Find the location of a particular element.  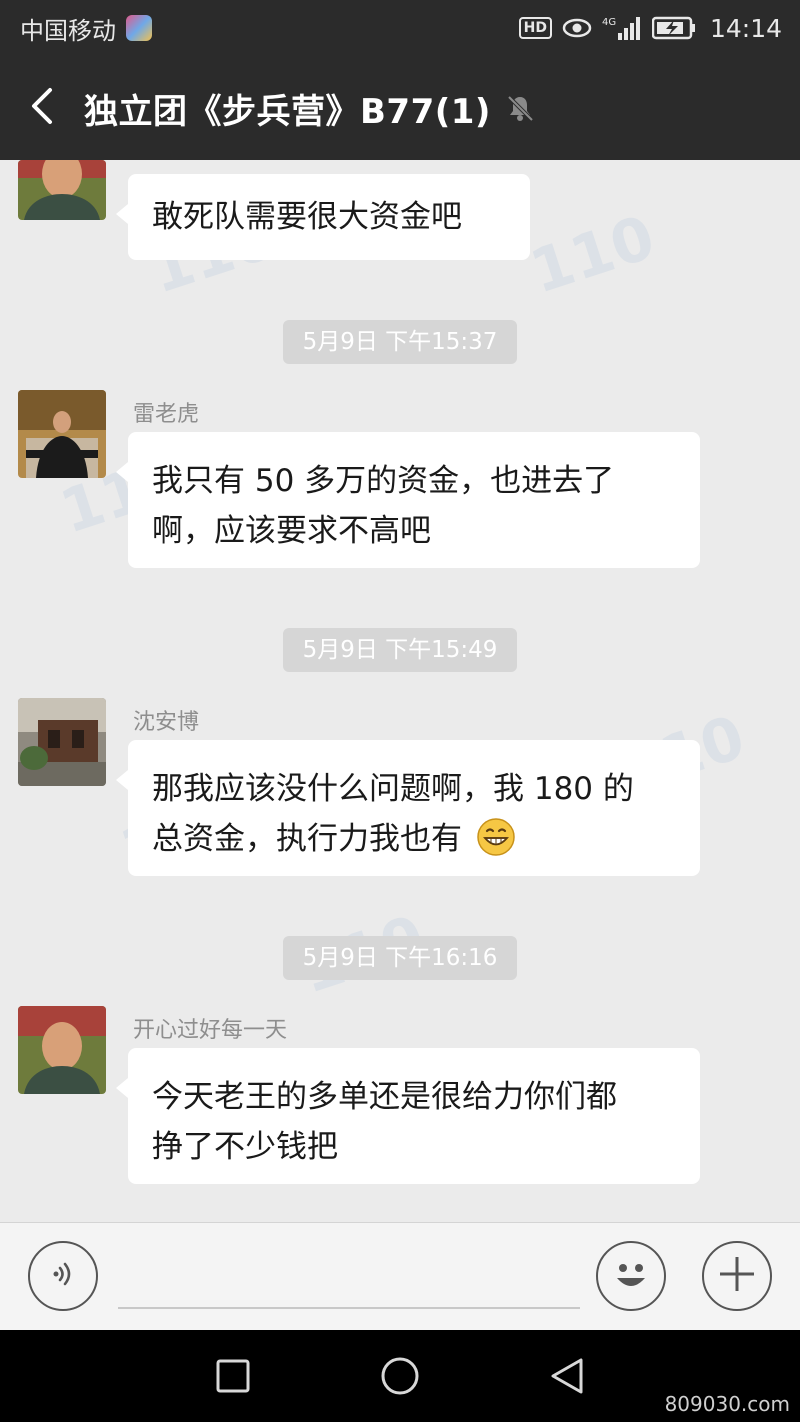

system-nav-bar: 809030.com is located at coordinates (400, 1376).